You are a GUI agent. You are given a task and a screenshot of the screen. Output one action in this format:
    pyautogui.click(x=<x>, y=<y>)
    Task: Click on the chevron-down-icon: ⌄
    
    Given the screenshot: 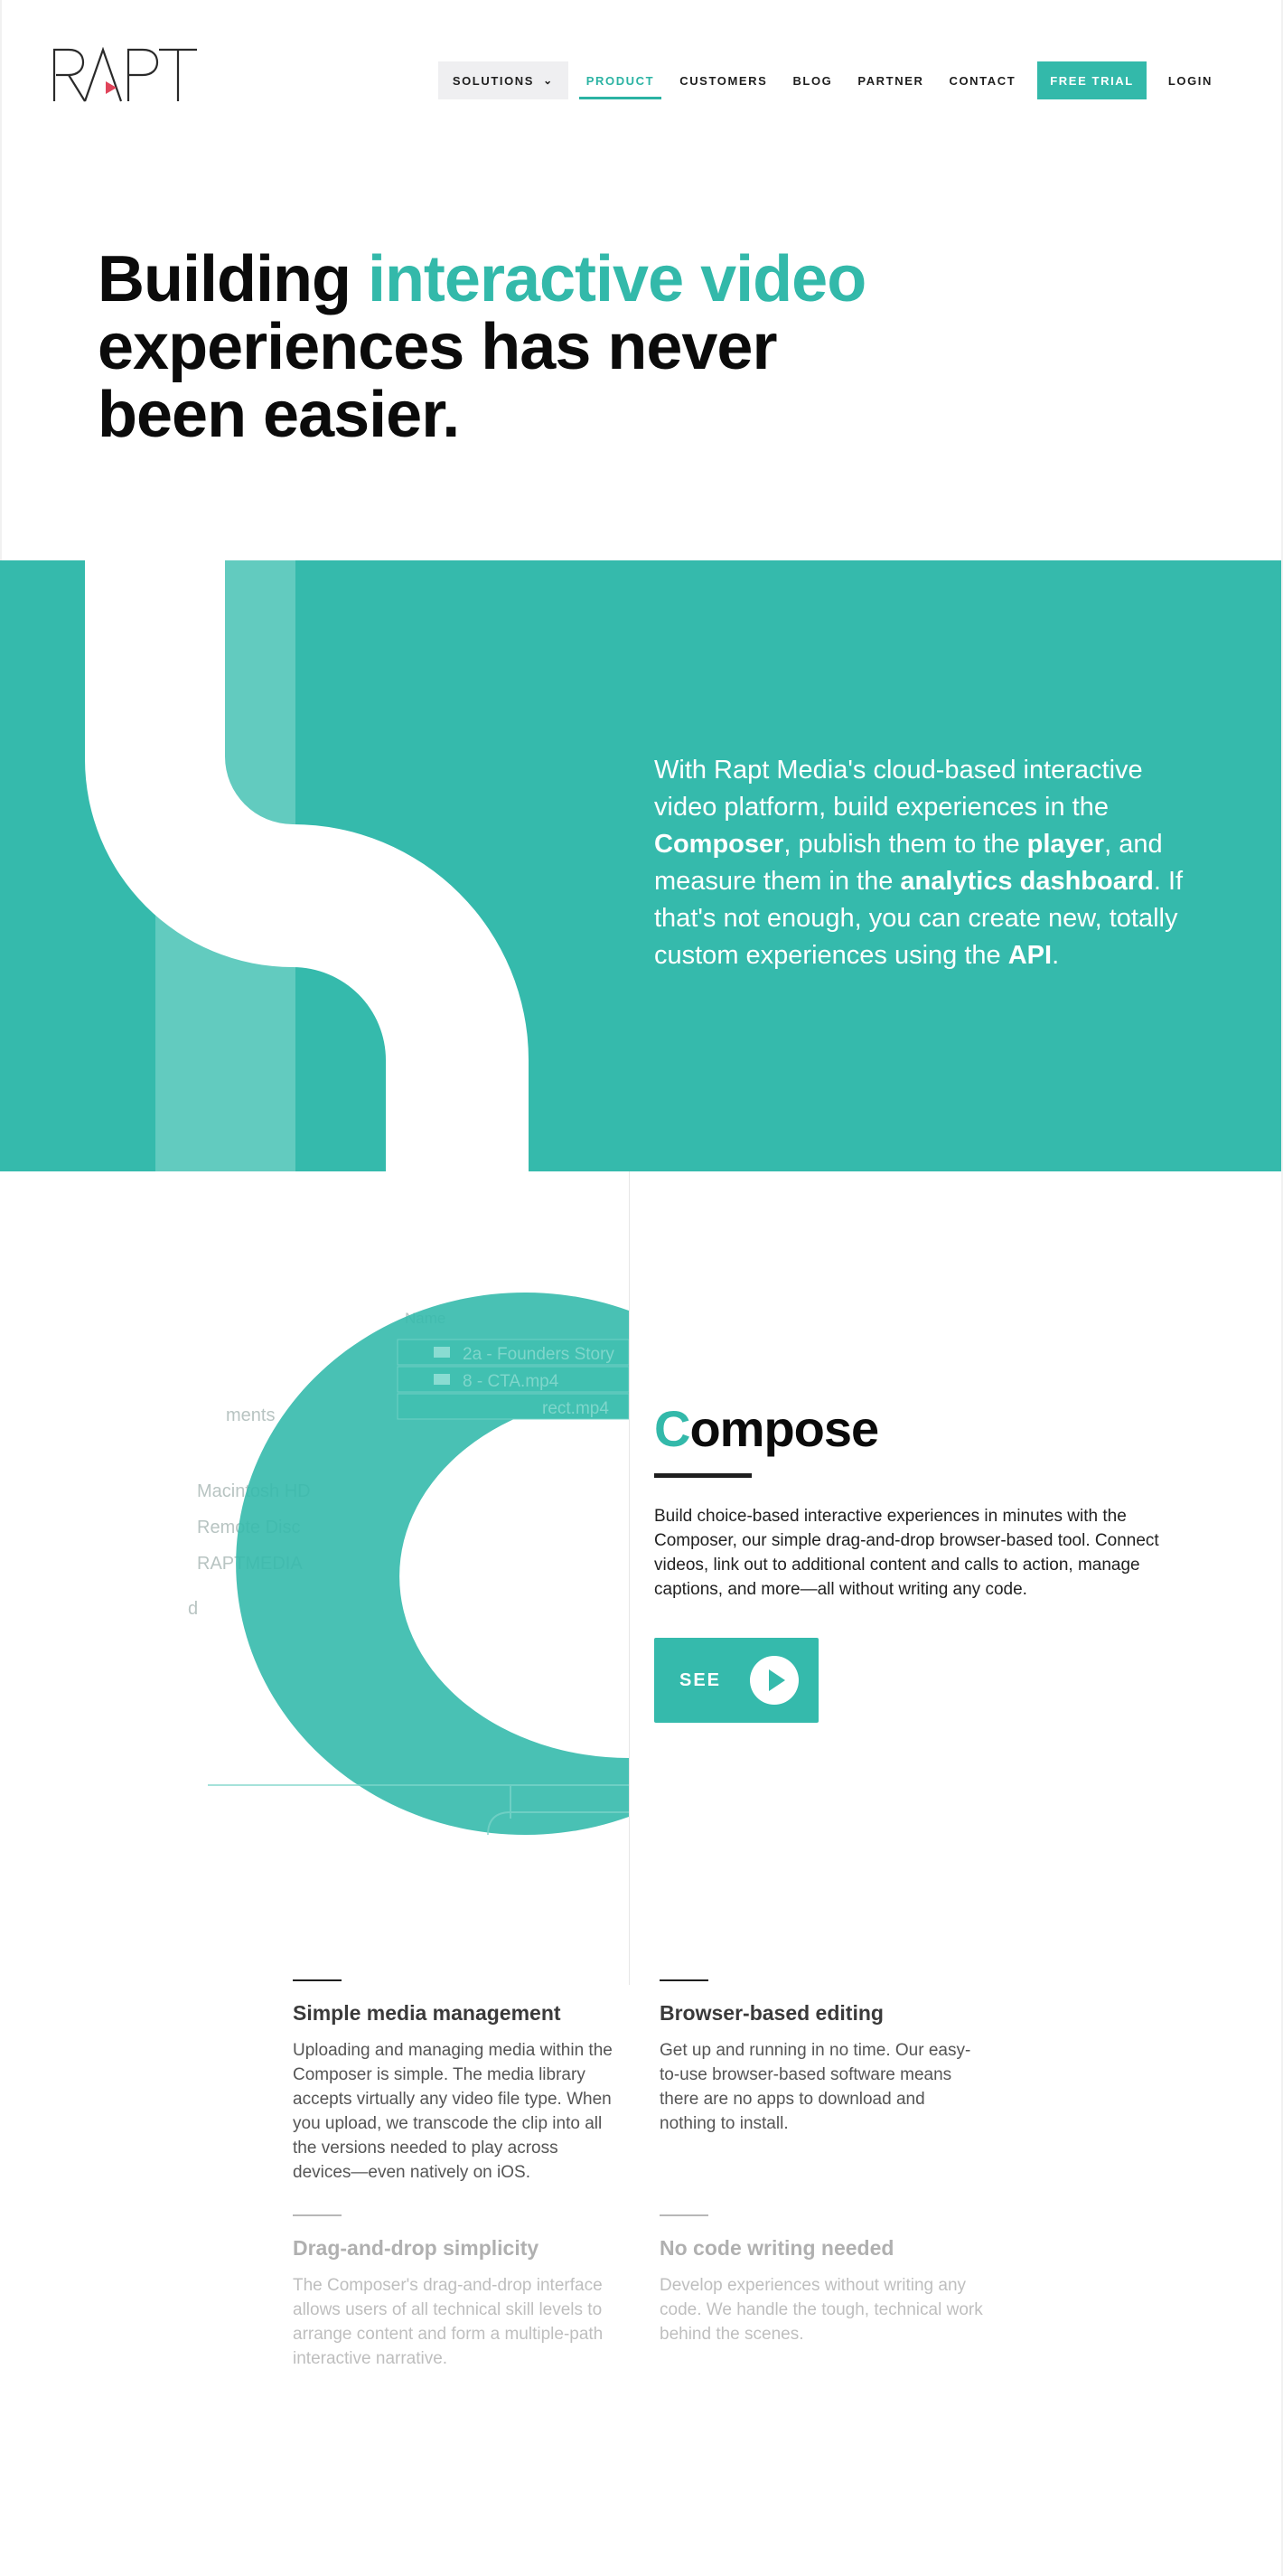 What is the action you would take?
    pyautogui.click(x=548, y=80)
    